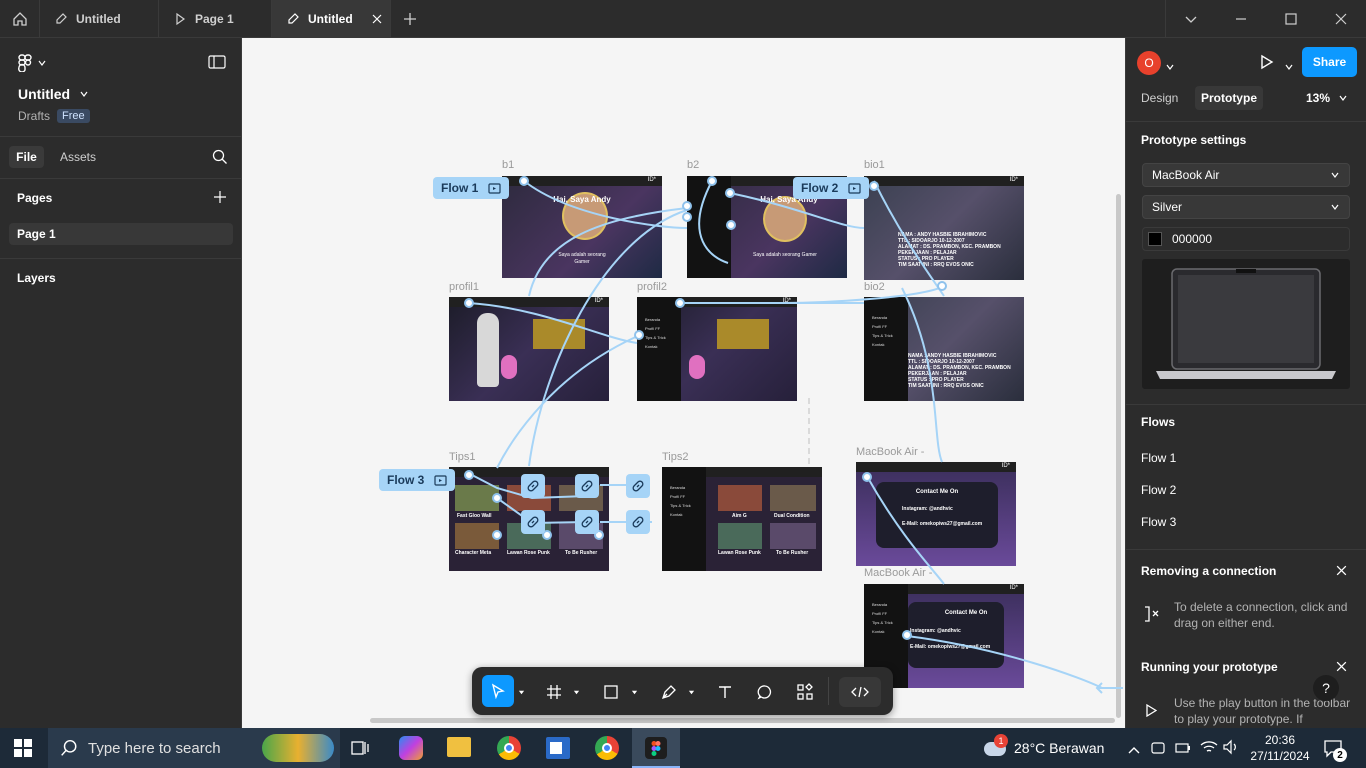 The image size is (1366, 768). Describe the element at coordinates (1155, 239) in the screenshot. I see `color-swatch` at that location.